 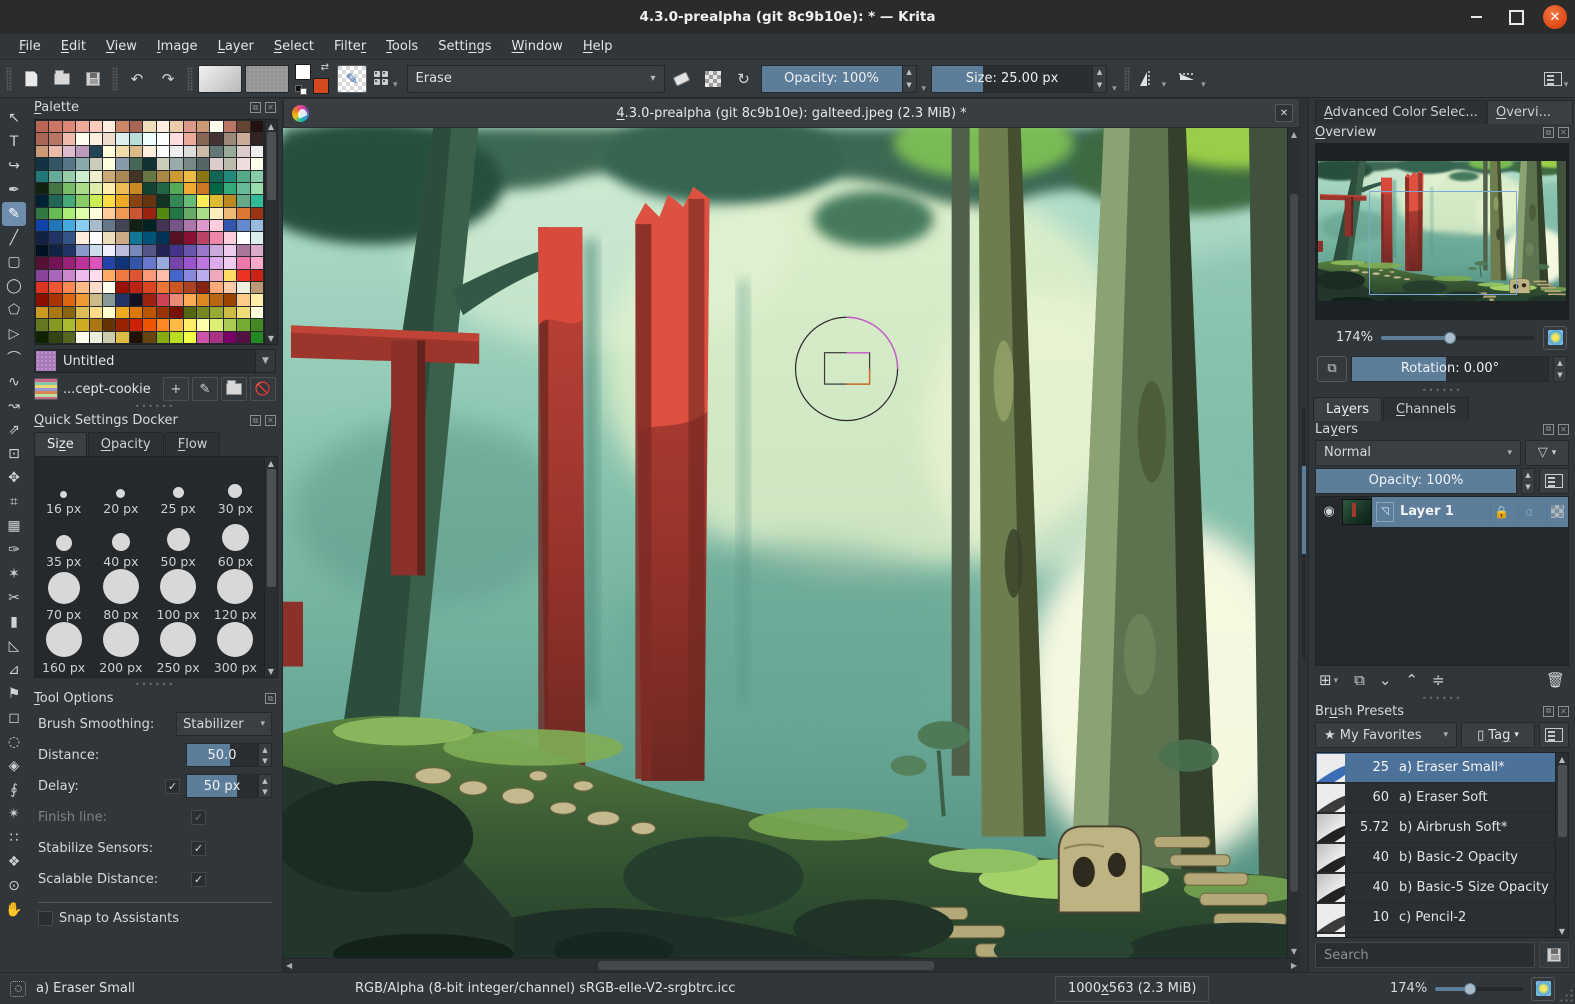 I want to click on brush-size-option: 100 px, so click(x=178, y=595).